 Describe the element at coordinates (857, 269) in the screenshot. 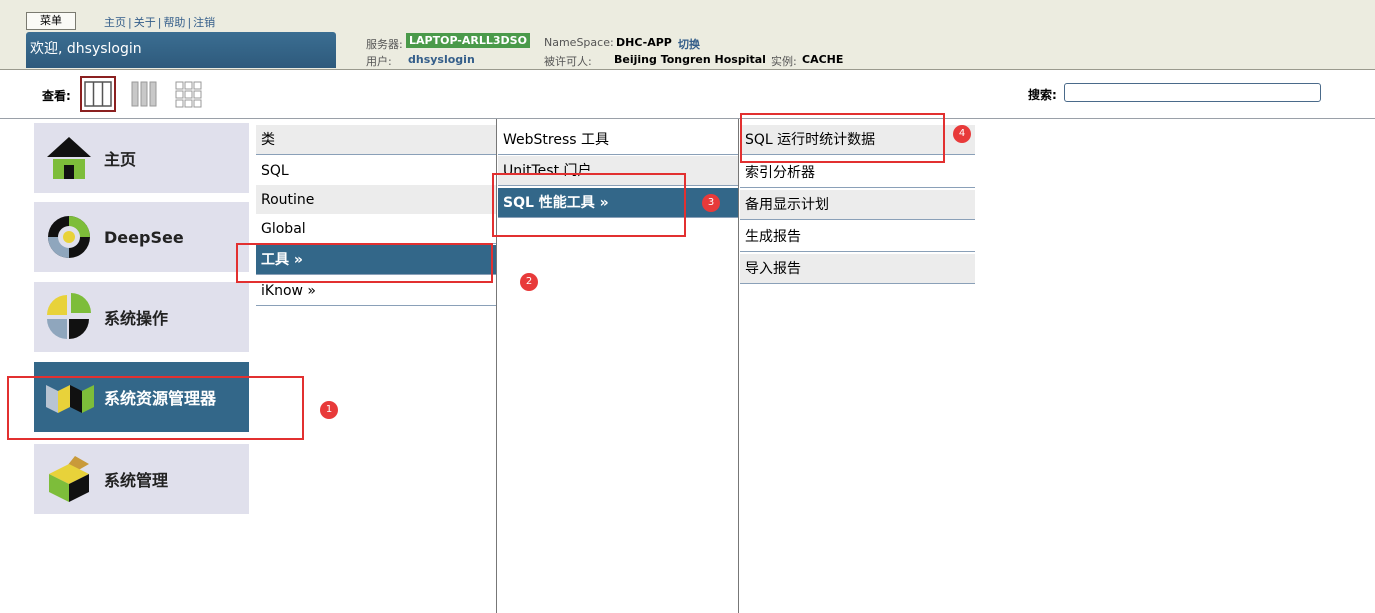

I see `menu-item-import-report: 导入报告` at that location.